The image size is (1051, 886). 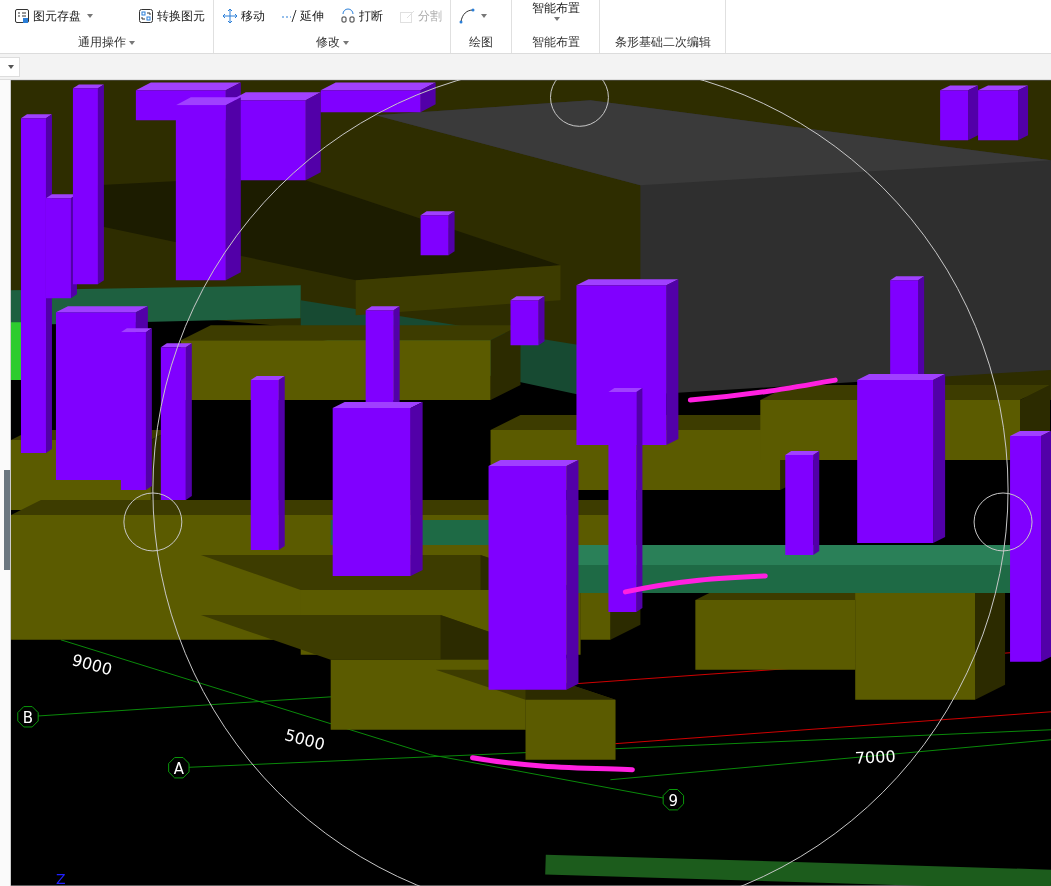 I want to click on move-arrows-icon, so click(x=230, y=16).